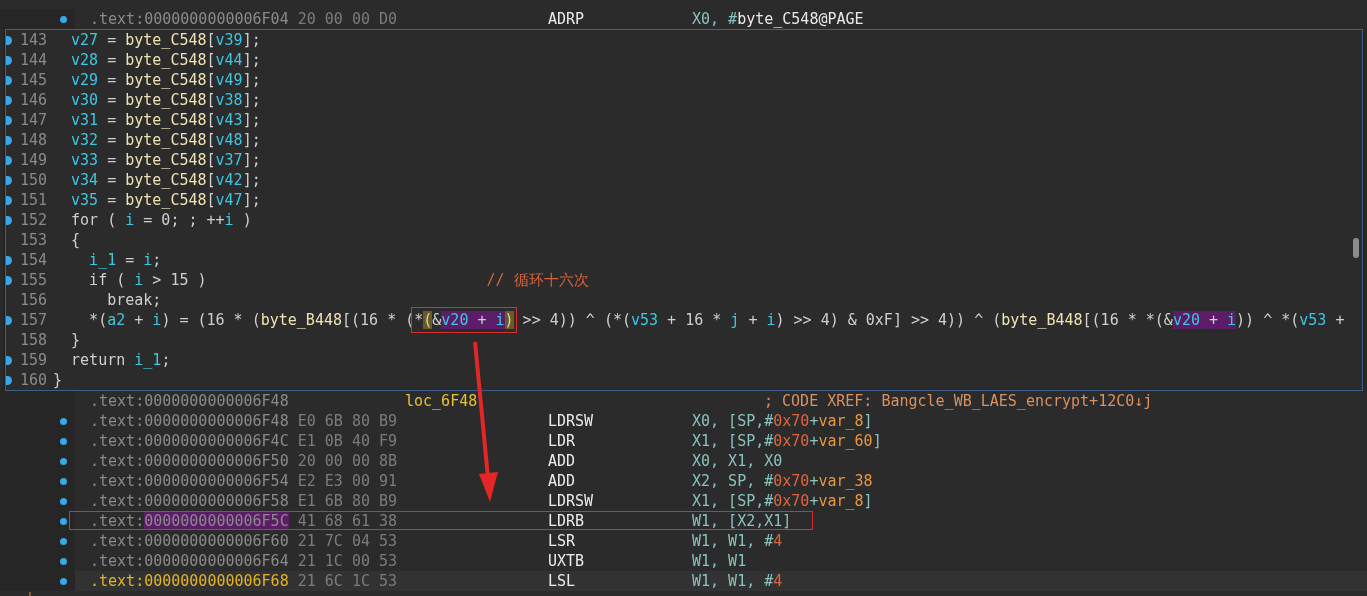 This screenshot has height=596, width=1367. Describe the element at coordinates (32, 280) in the screenshot. I see `line-number: 155` at that location.